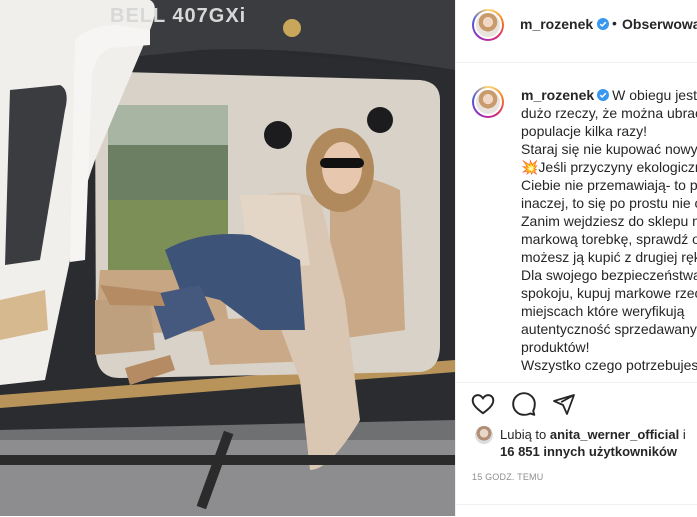 The height and width of the screenshot is (517, 697). I want to click on caption-avatar, so click(488, 102).